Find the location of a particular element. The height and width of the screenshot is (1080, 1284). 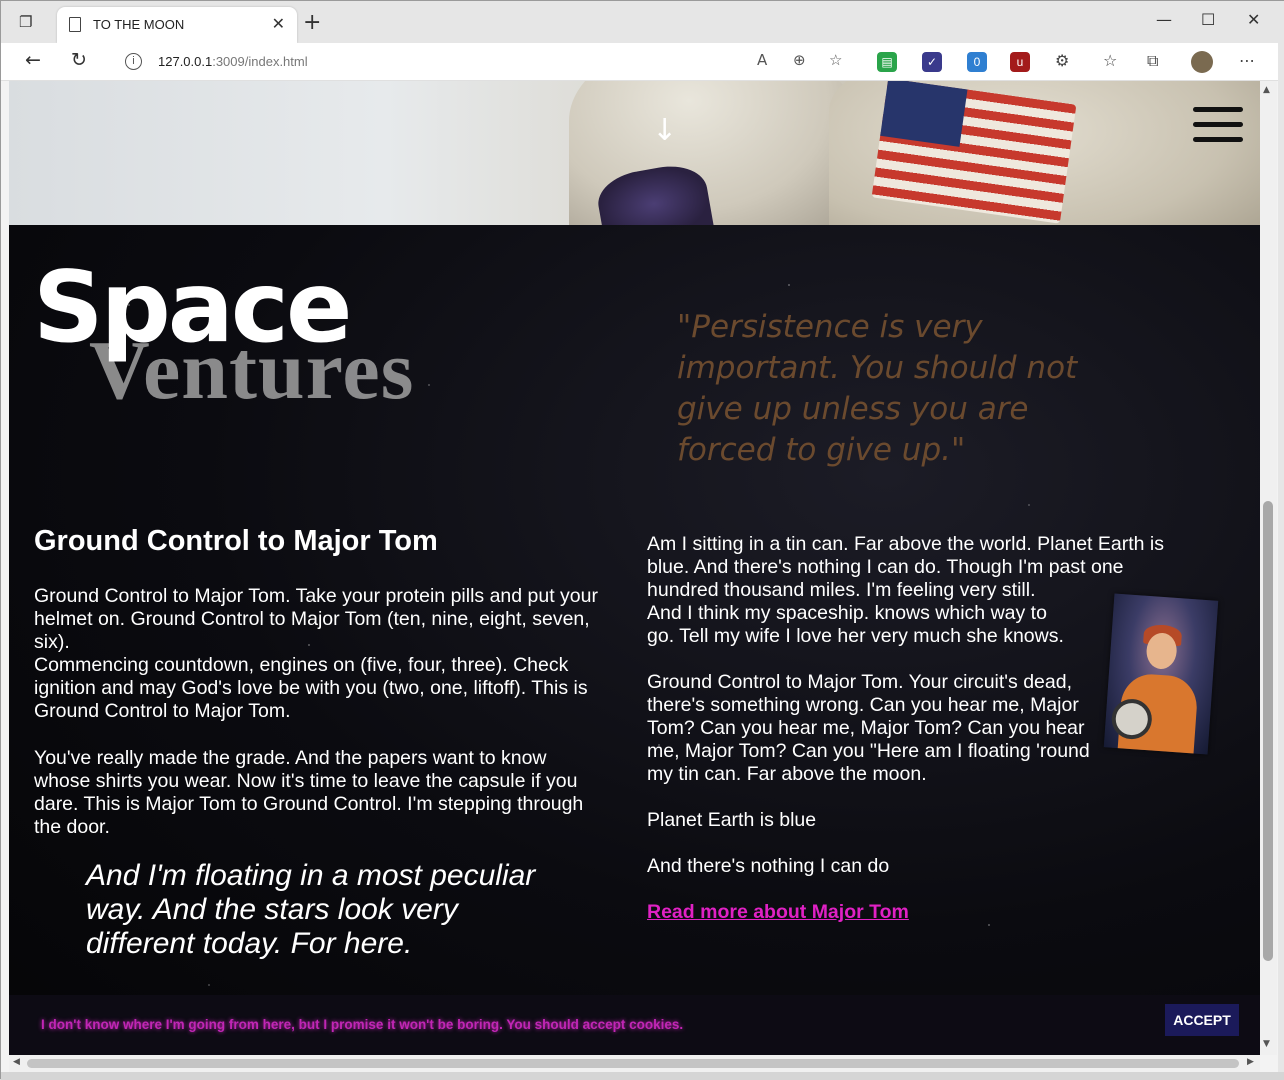

right-paragraph-3: Planet Earth is blue is located at coordinates (732, 820).